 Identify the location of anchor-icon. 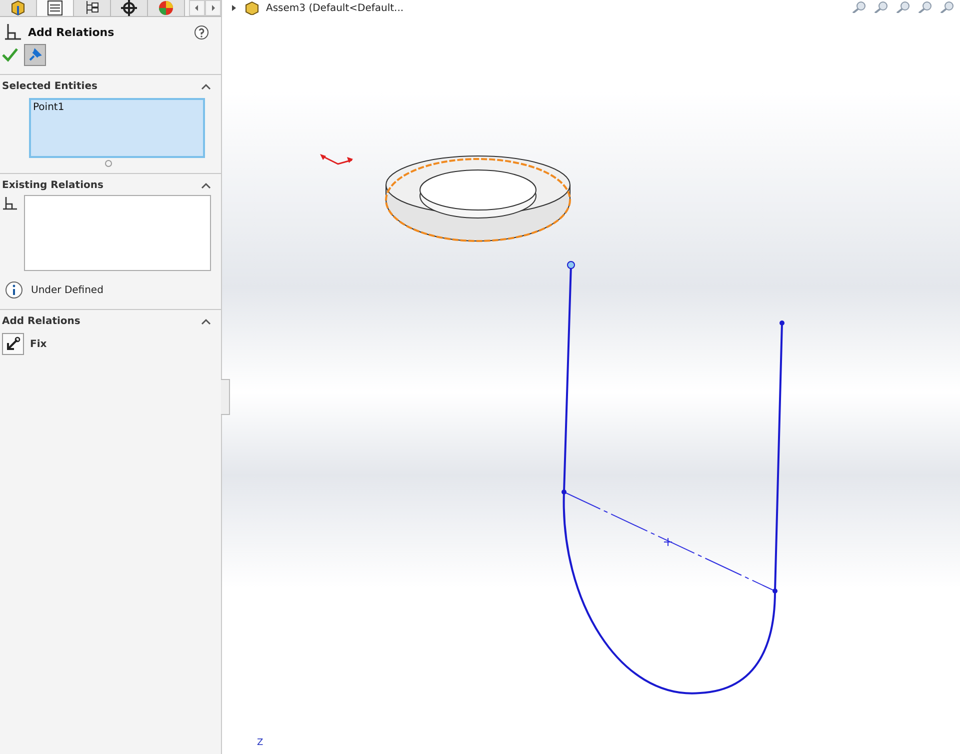
(13, 344).